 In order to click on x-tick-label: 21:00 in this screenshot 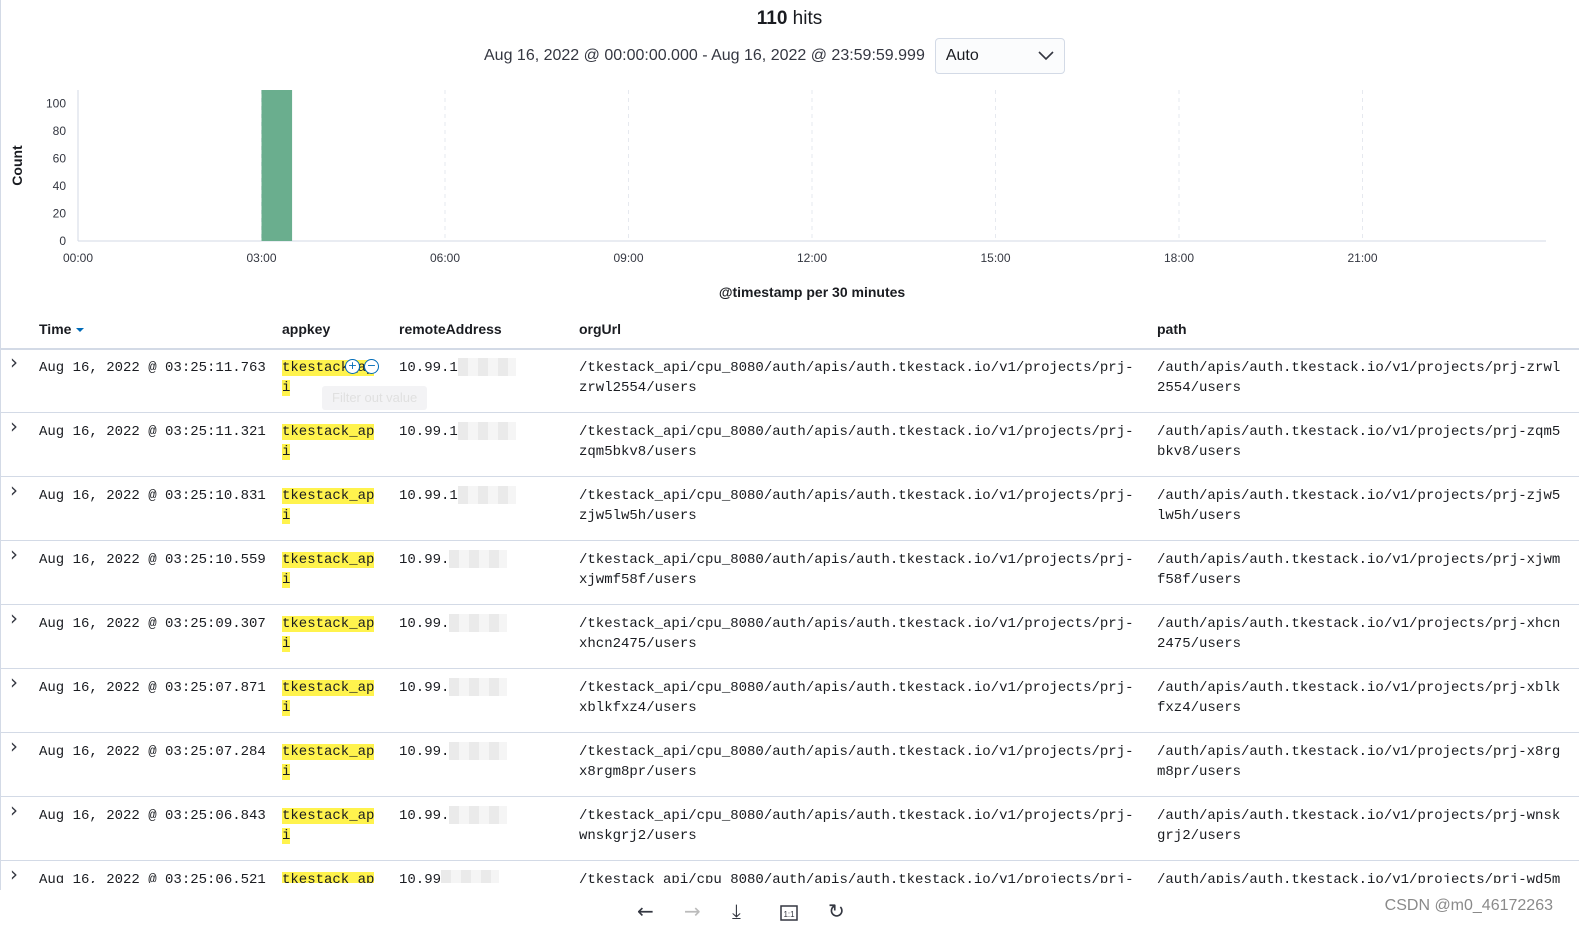, I will do `click(1362, 258)`.